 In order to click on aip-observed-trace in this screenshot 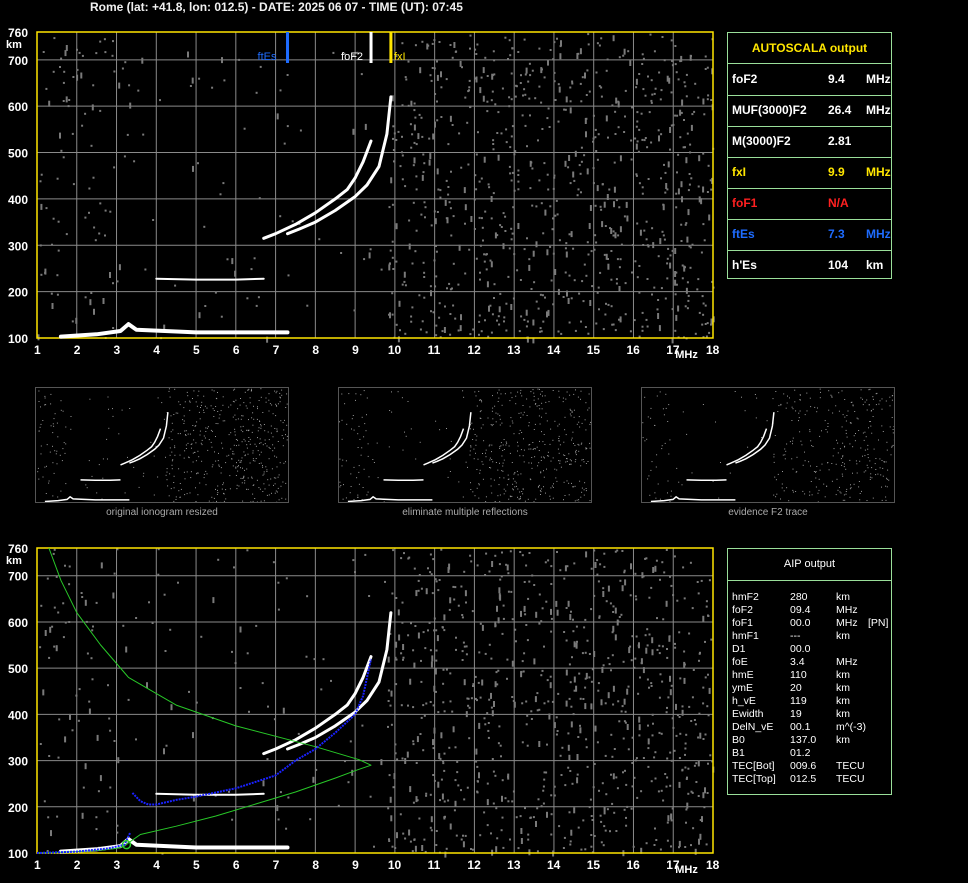, I will do `click(339, 681)`.